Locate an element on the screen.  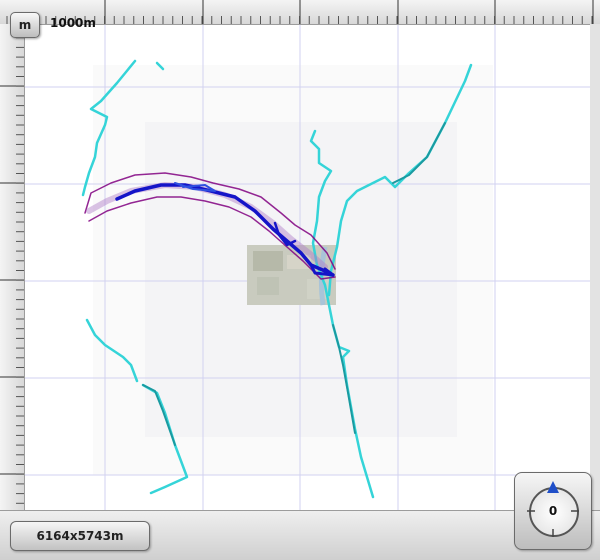
scale-label: 1000m is located at coordinates (73, 23).